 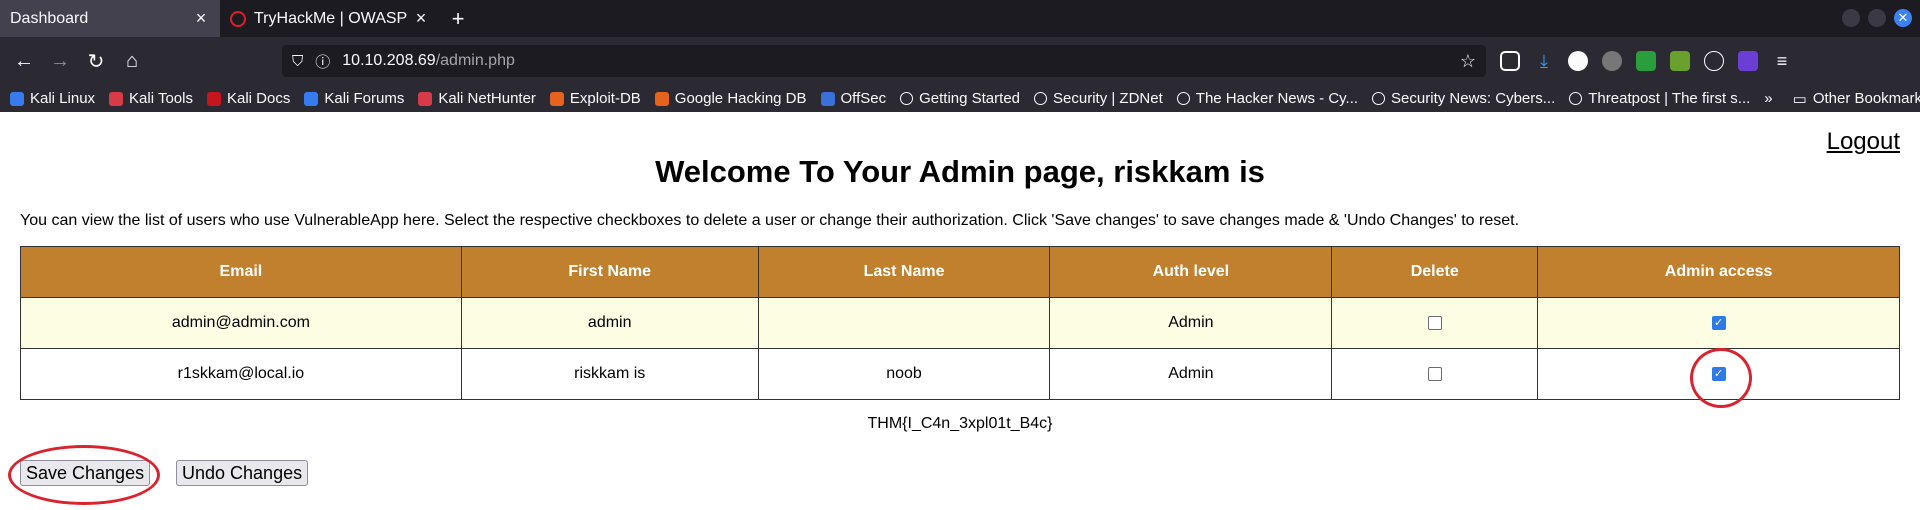 I want to click on table-row: admin@admin.com admin Admin ✓, so click(x=960, y=323).